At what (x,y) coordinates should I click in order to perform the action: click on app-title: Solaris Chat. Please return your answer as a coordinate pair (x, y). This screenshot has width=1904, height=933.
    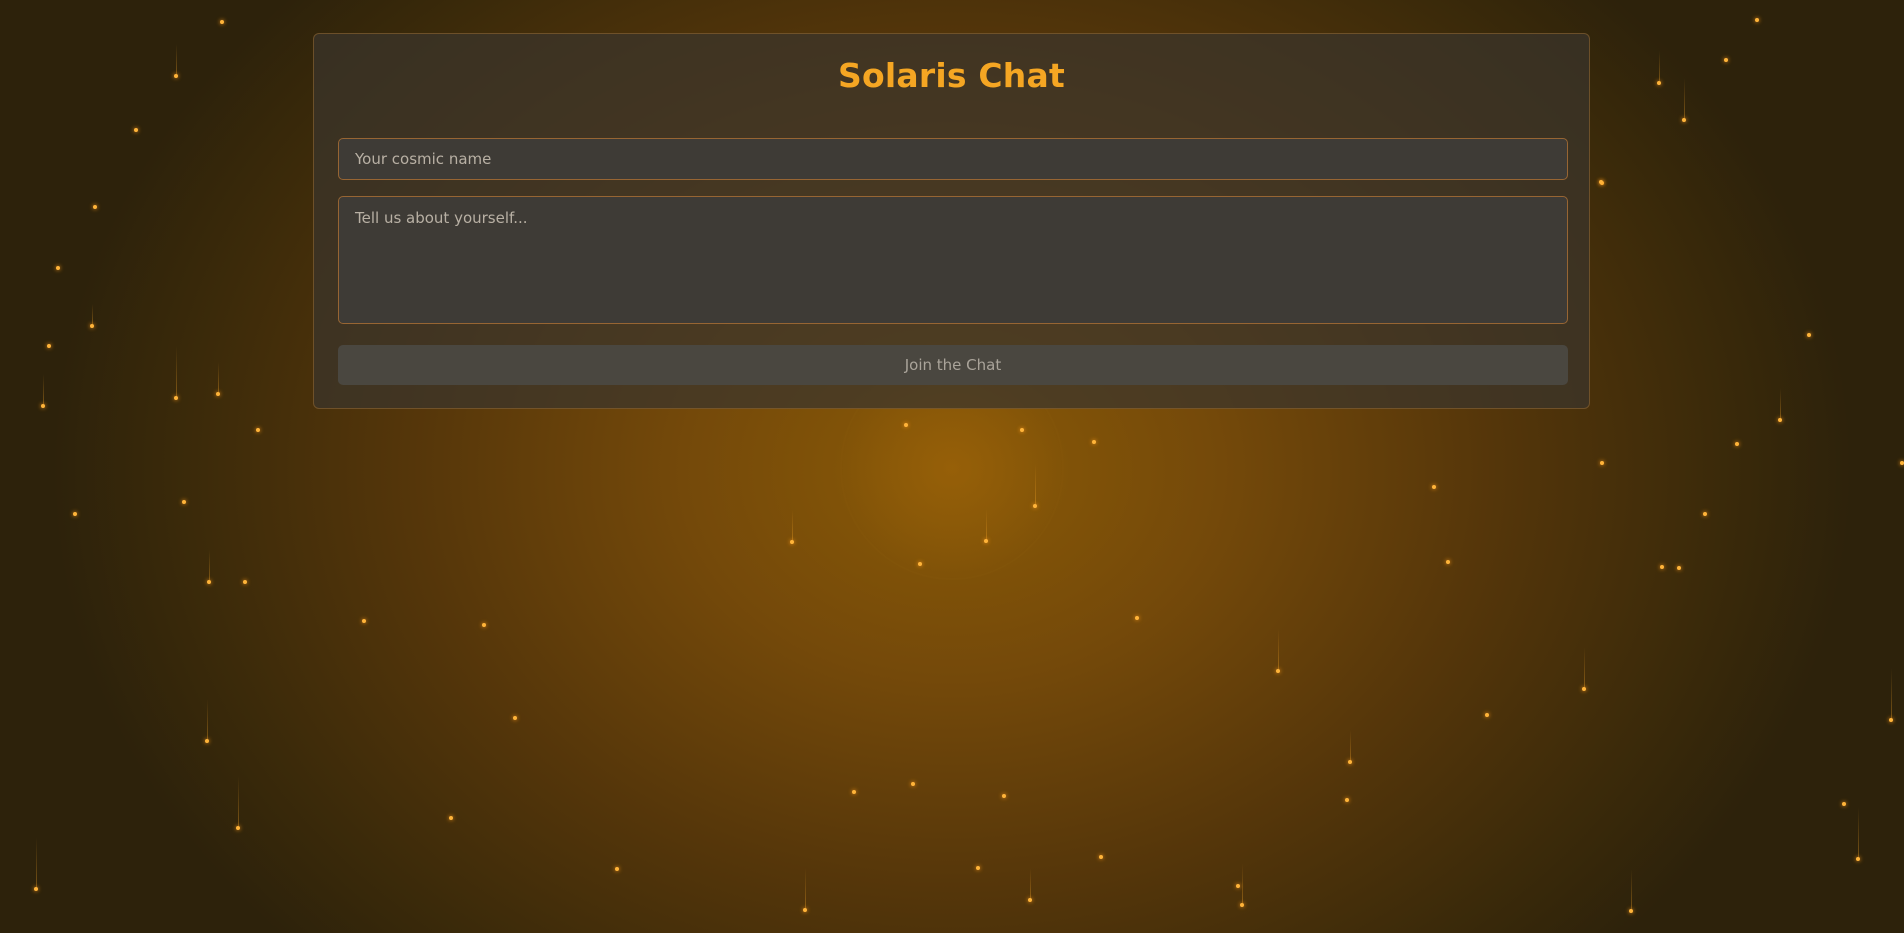
    Looking at the image, I should click on (951, 75).